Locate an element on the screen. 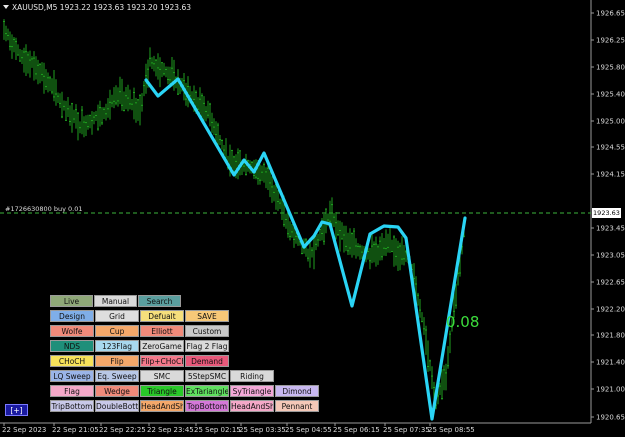 The height and width of the screenshot is (437, 625). pattern-button-wedge: Wedge is located at coordinates (117, 391).